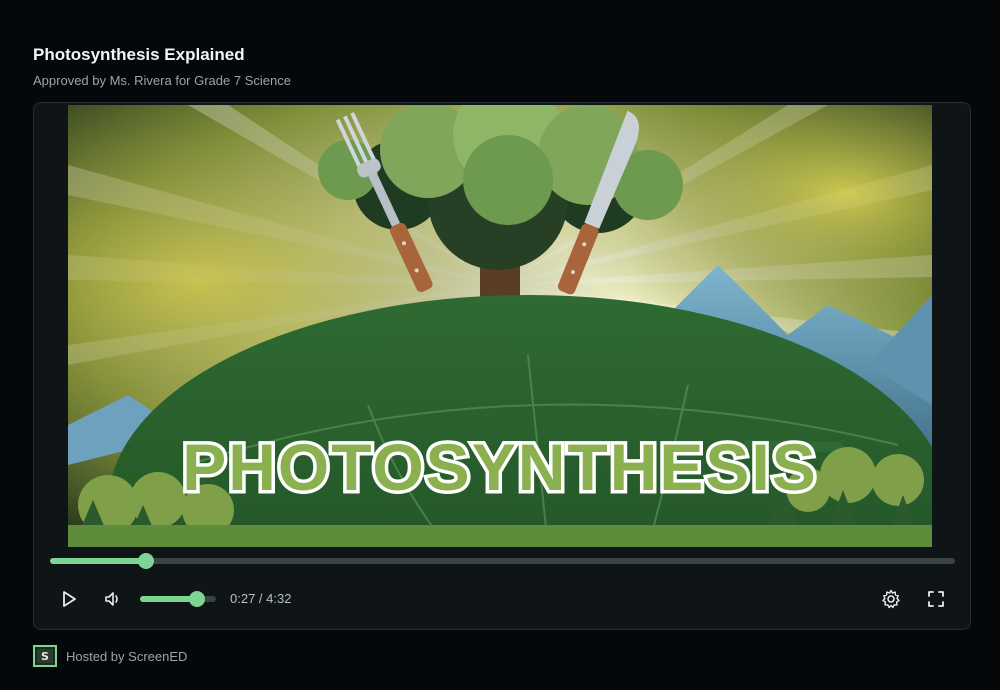 The width and height of the screenshot is (1000, 690). What do you see at coordinates (197, 599) in the screenshot?
I see `volume-handle` at bounding box center [197, 599].